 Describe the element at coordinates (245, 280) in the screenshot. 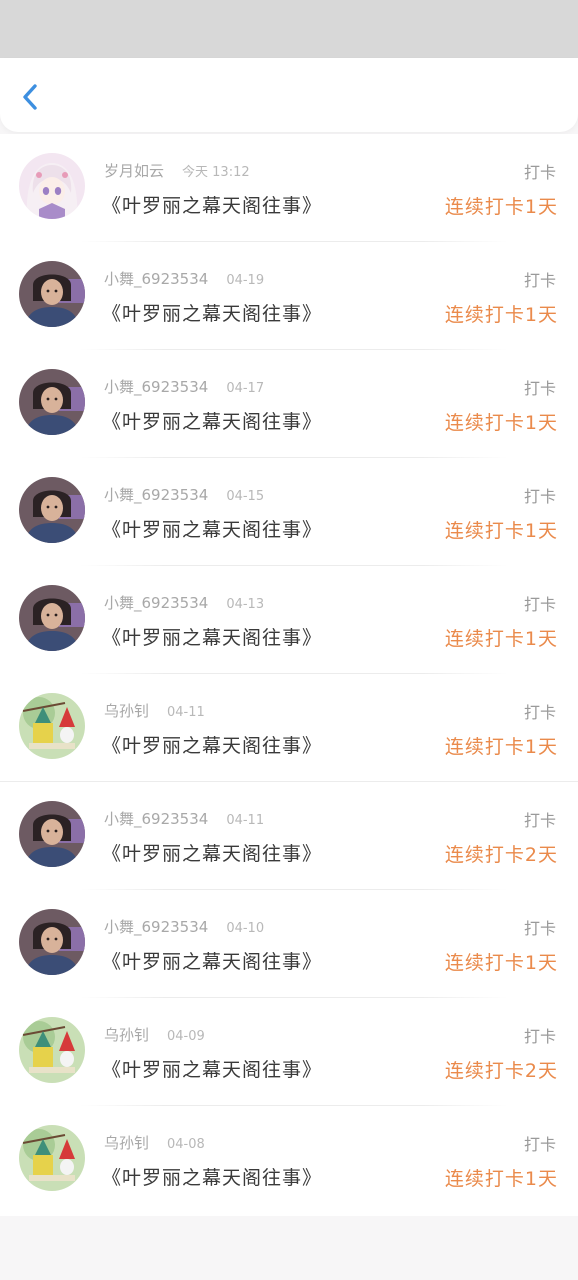

I see `timestamp: 04-19` at that location.